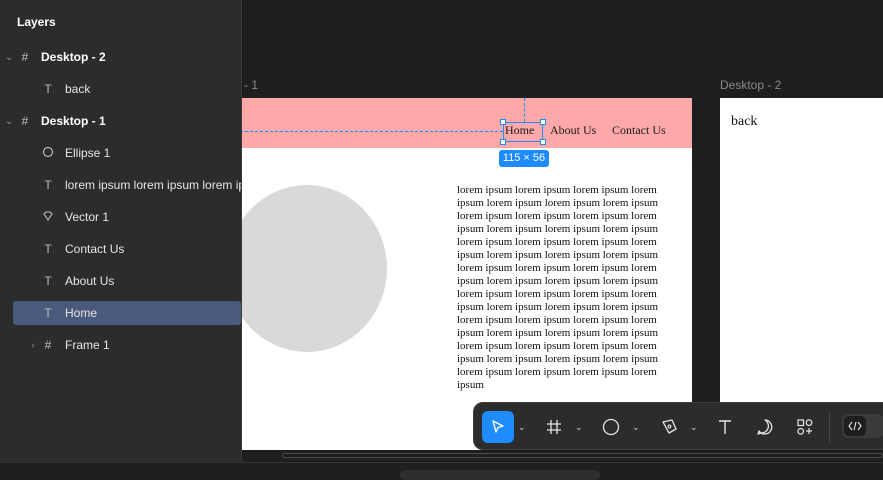 This screenshot has height=480, width=883. Describe the element at coordinates (500, 475) in the screenshot. I see `taskbar-search-pill` at that location.